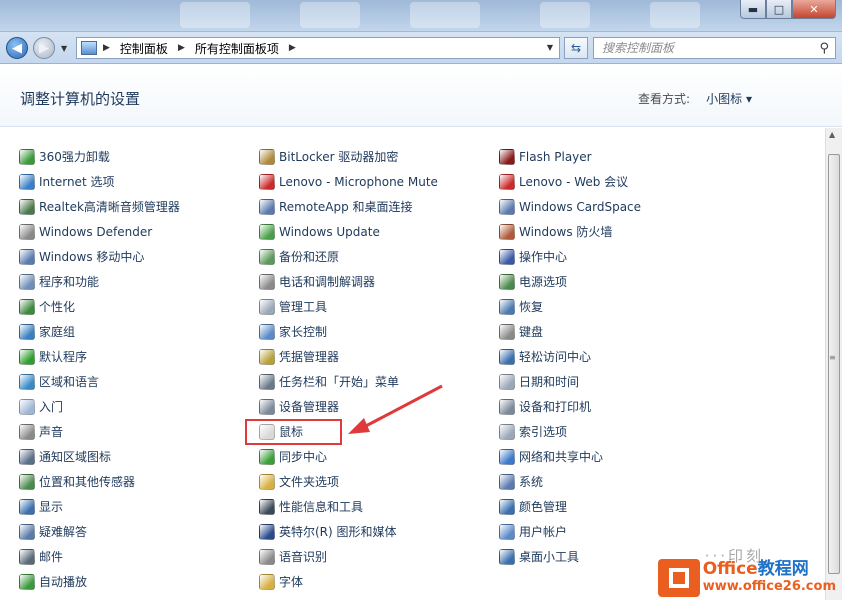  Describe the element at coordinates (348, 331) in the screenshot. I see `control-panel-item: 家长控制` at that location.